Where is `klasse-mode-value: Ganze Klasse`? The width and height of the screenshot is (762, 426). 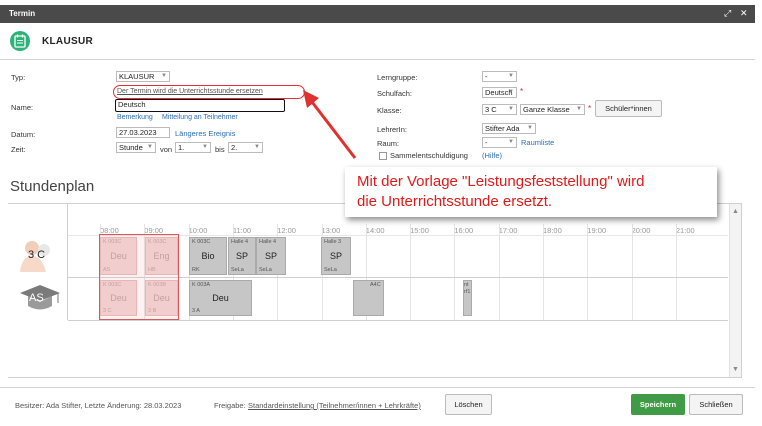 klasse-mode-value: Ganze Klasse is located at coordinates (546, 109).